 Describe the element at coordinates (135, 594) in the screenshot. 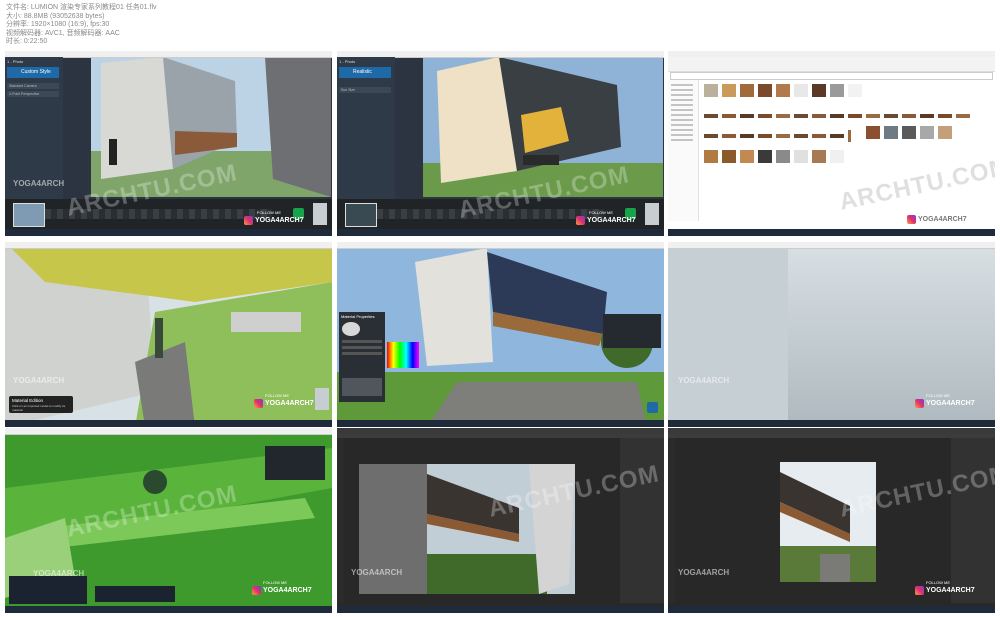

I see `transform-inputs` at that location.